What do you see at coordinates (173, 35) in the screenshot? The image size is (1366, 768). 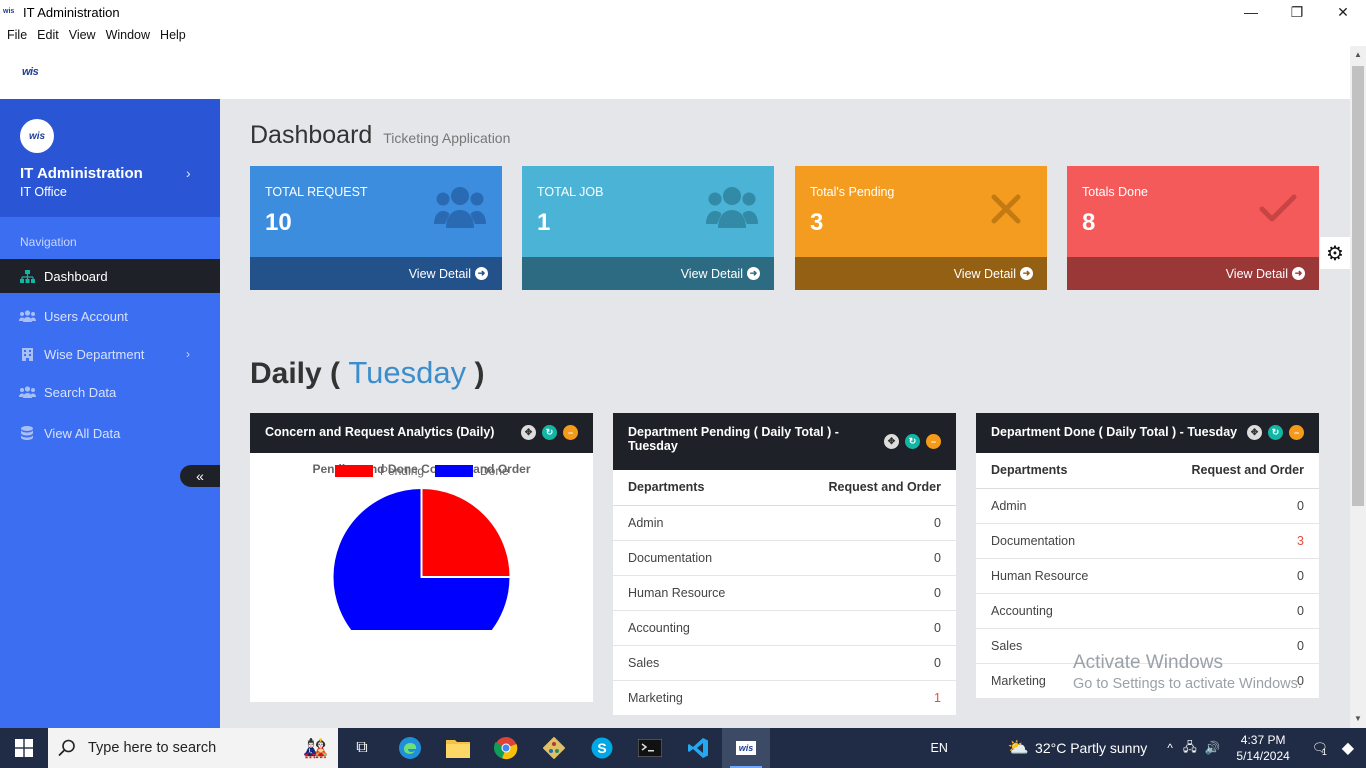 I see `menu-help: Help` at bounding box center [173, 35].